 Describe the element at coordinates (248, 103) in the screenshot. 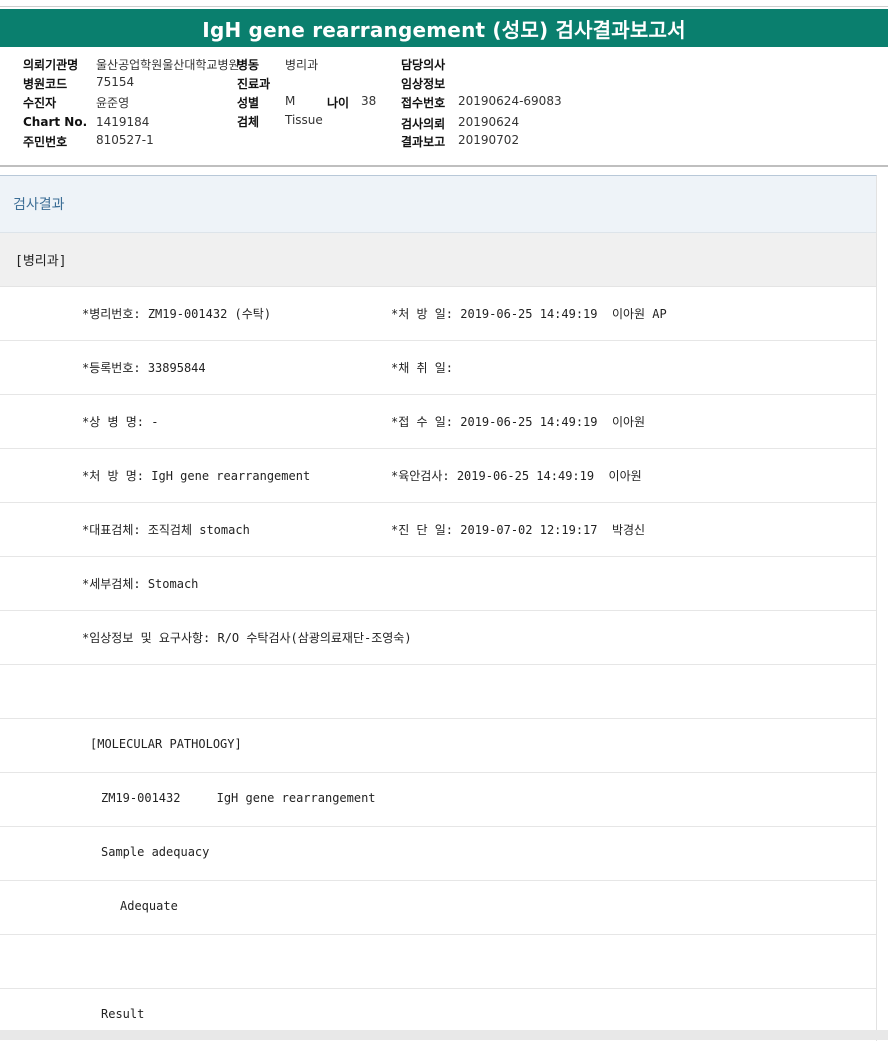

I see `sex-label: 성별` at that location.